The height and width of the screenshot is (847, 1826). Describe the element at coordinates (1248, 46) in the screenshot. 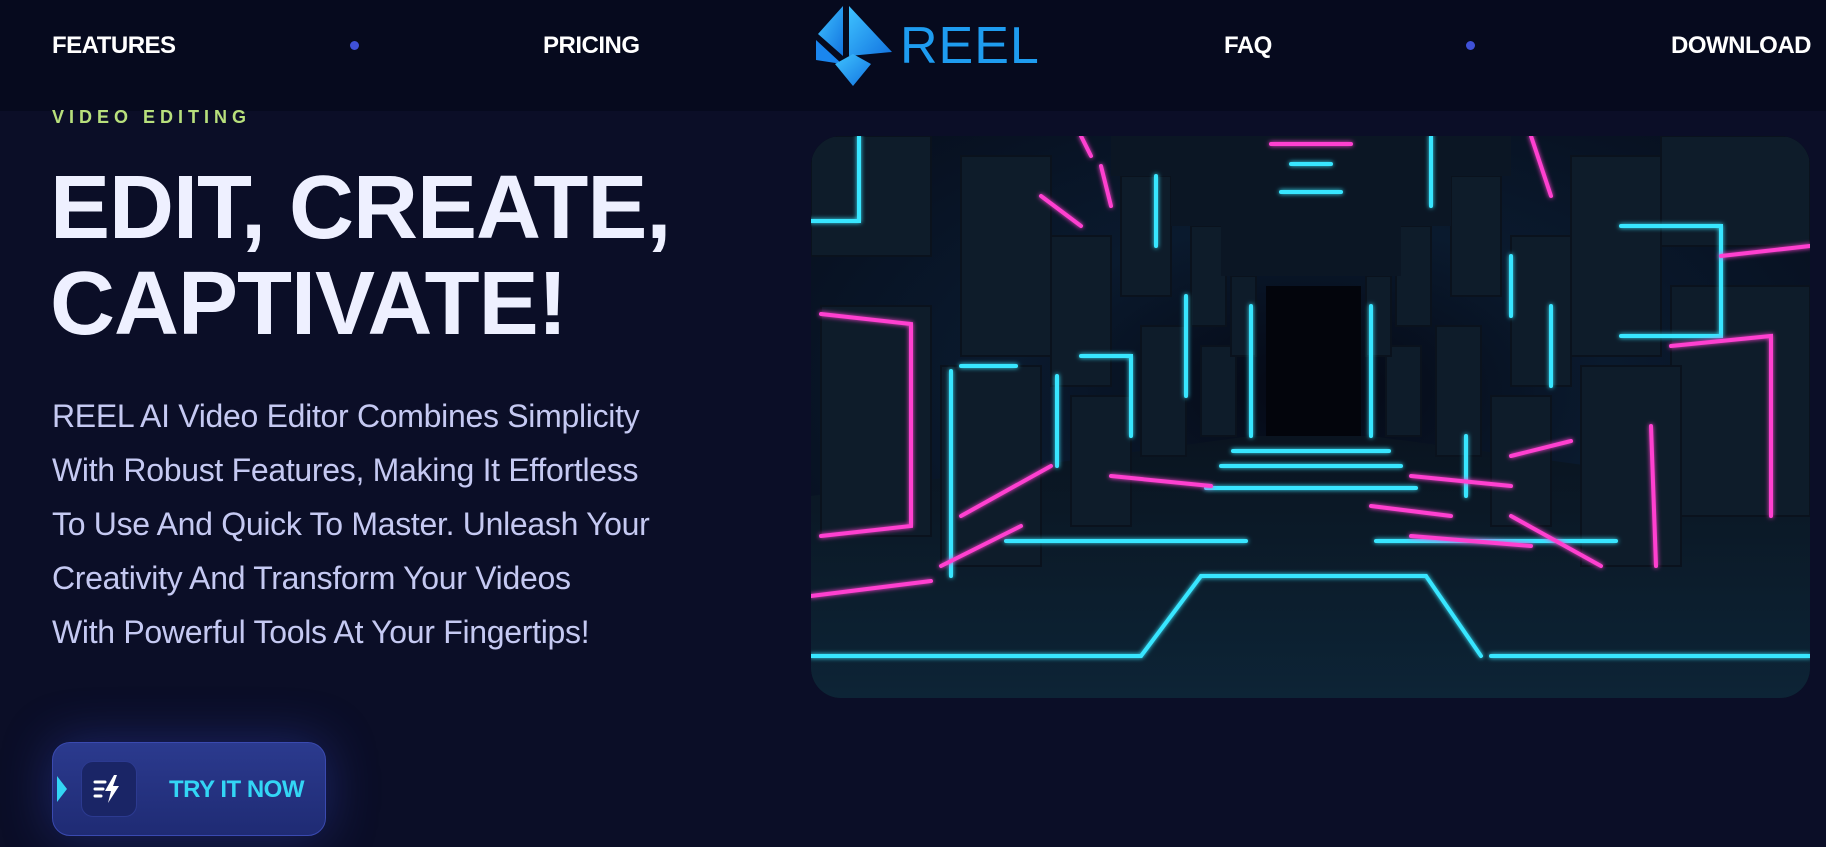

I see `nav-faq-link: FAQ` at that location.